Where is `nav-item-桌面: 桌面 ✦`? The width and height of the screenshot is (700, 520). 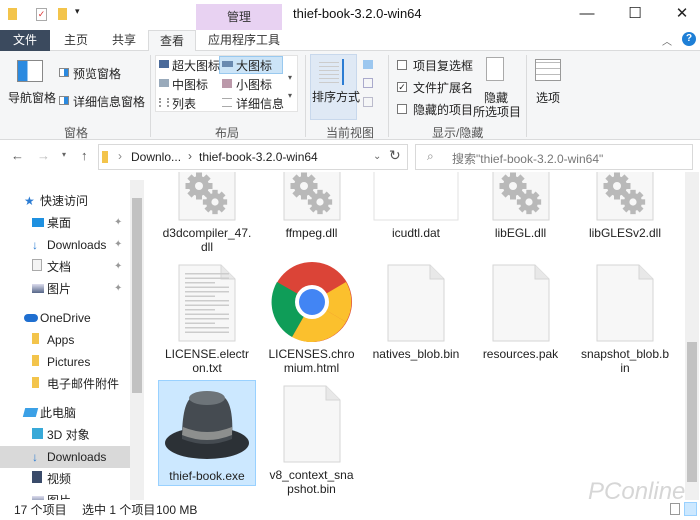
nav-item-桌面: 桌面 ✦ is located at coordinates (65, 223).